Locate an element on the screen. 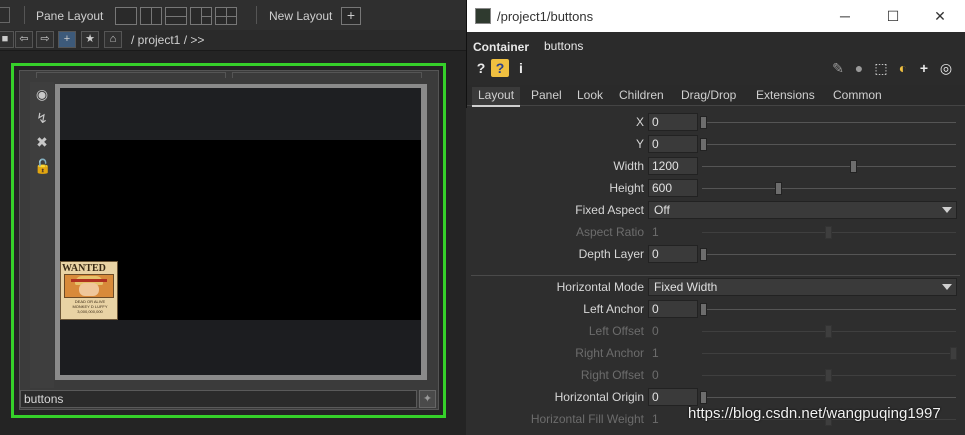  param-menu-horizontal-mode: Fixed Width is located at coordinates (802, 287).